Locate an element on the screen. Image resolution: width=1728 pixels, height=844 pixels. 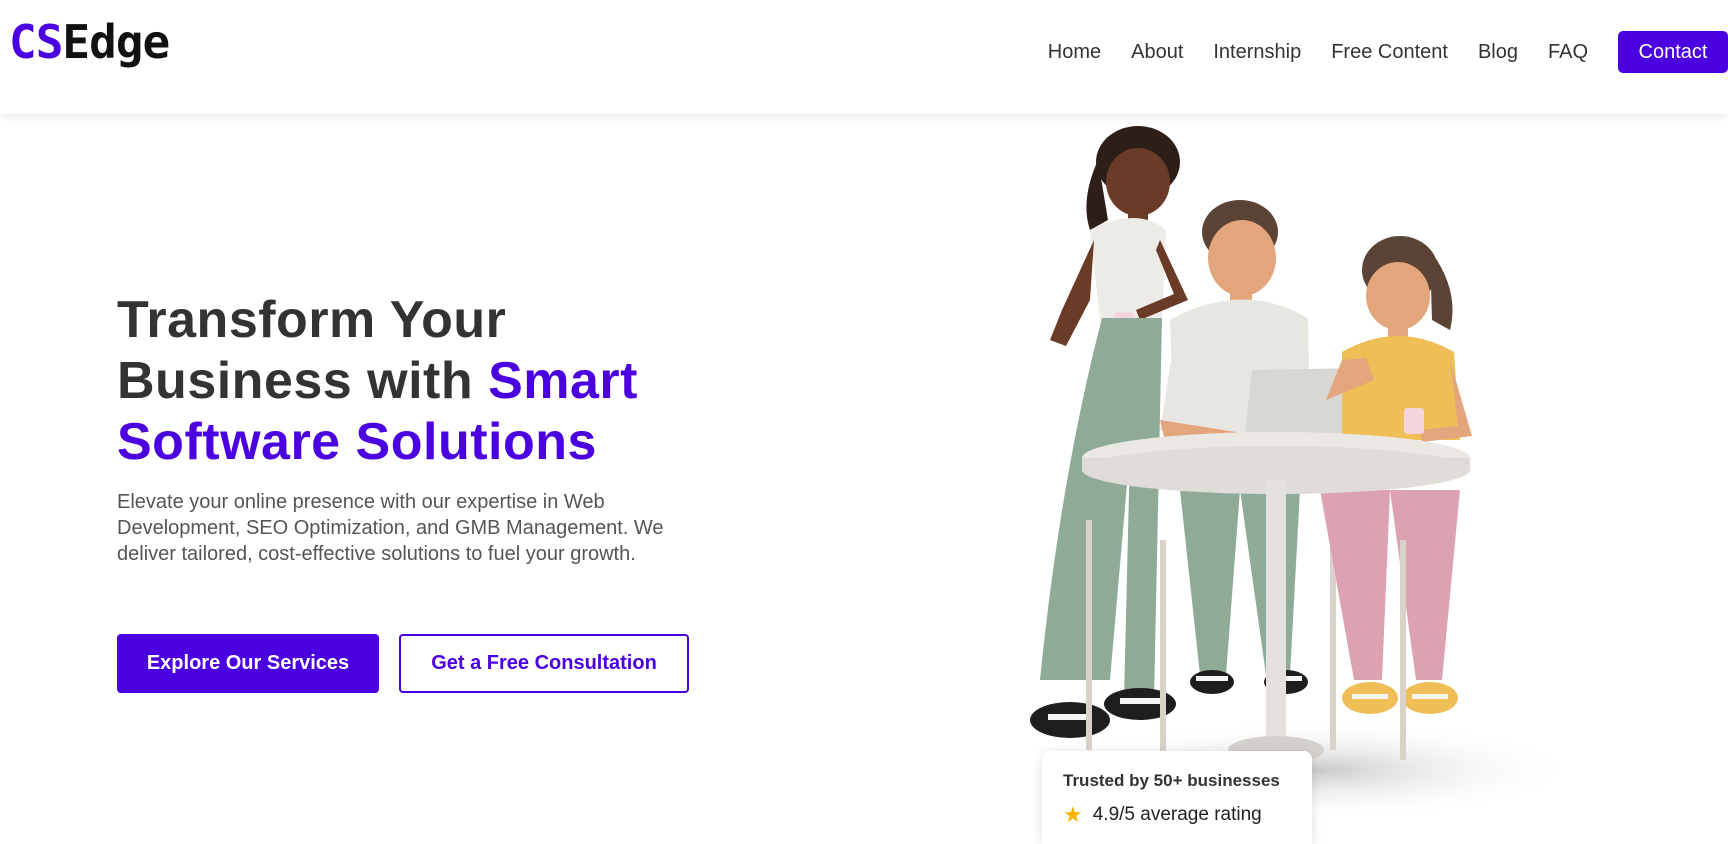
hero-title-line1: Transform Your is located at coordinates (312, 320).